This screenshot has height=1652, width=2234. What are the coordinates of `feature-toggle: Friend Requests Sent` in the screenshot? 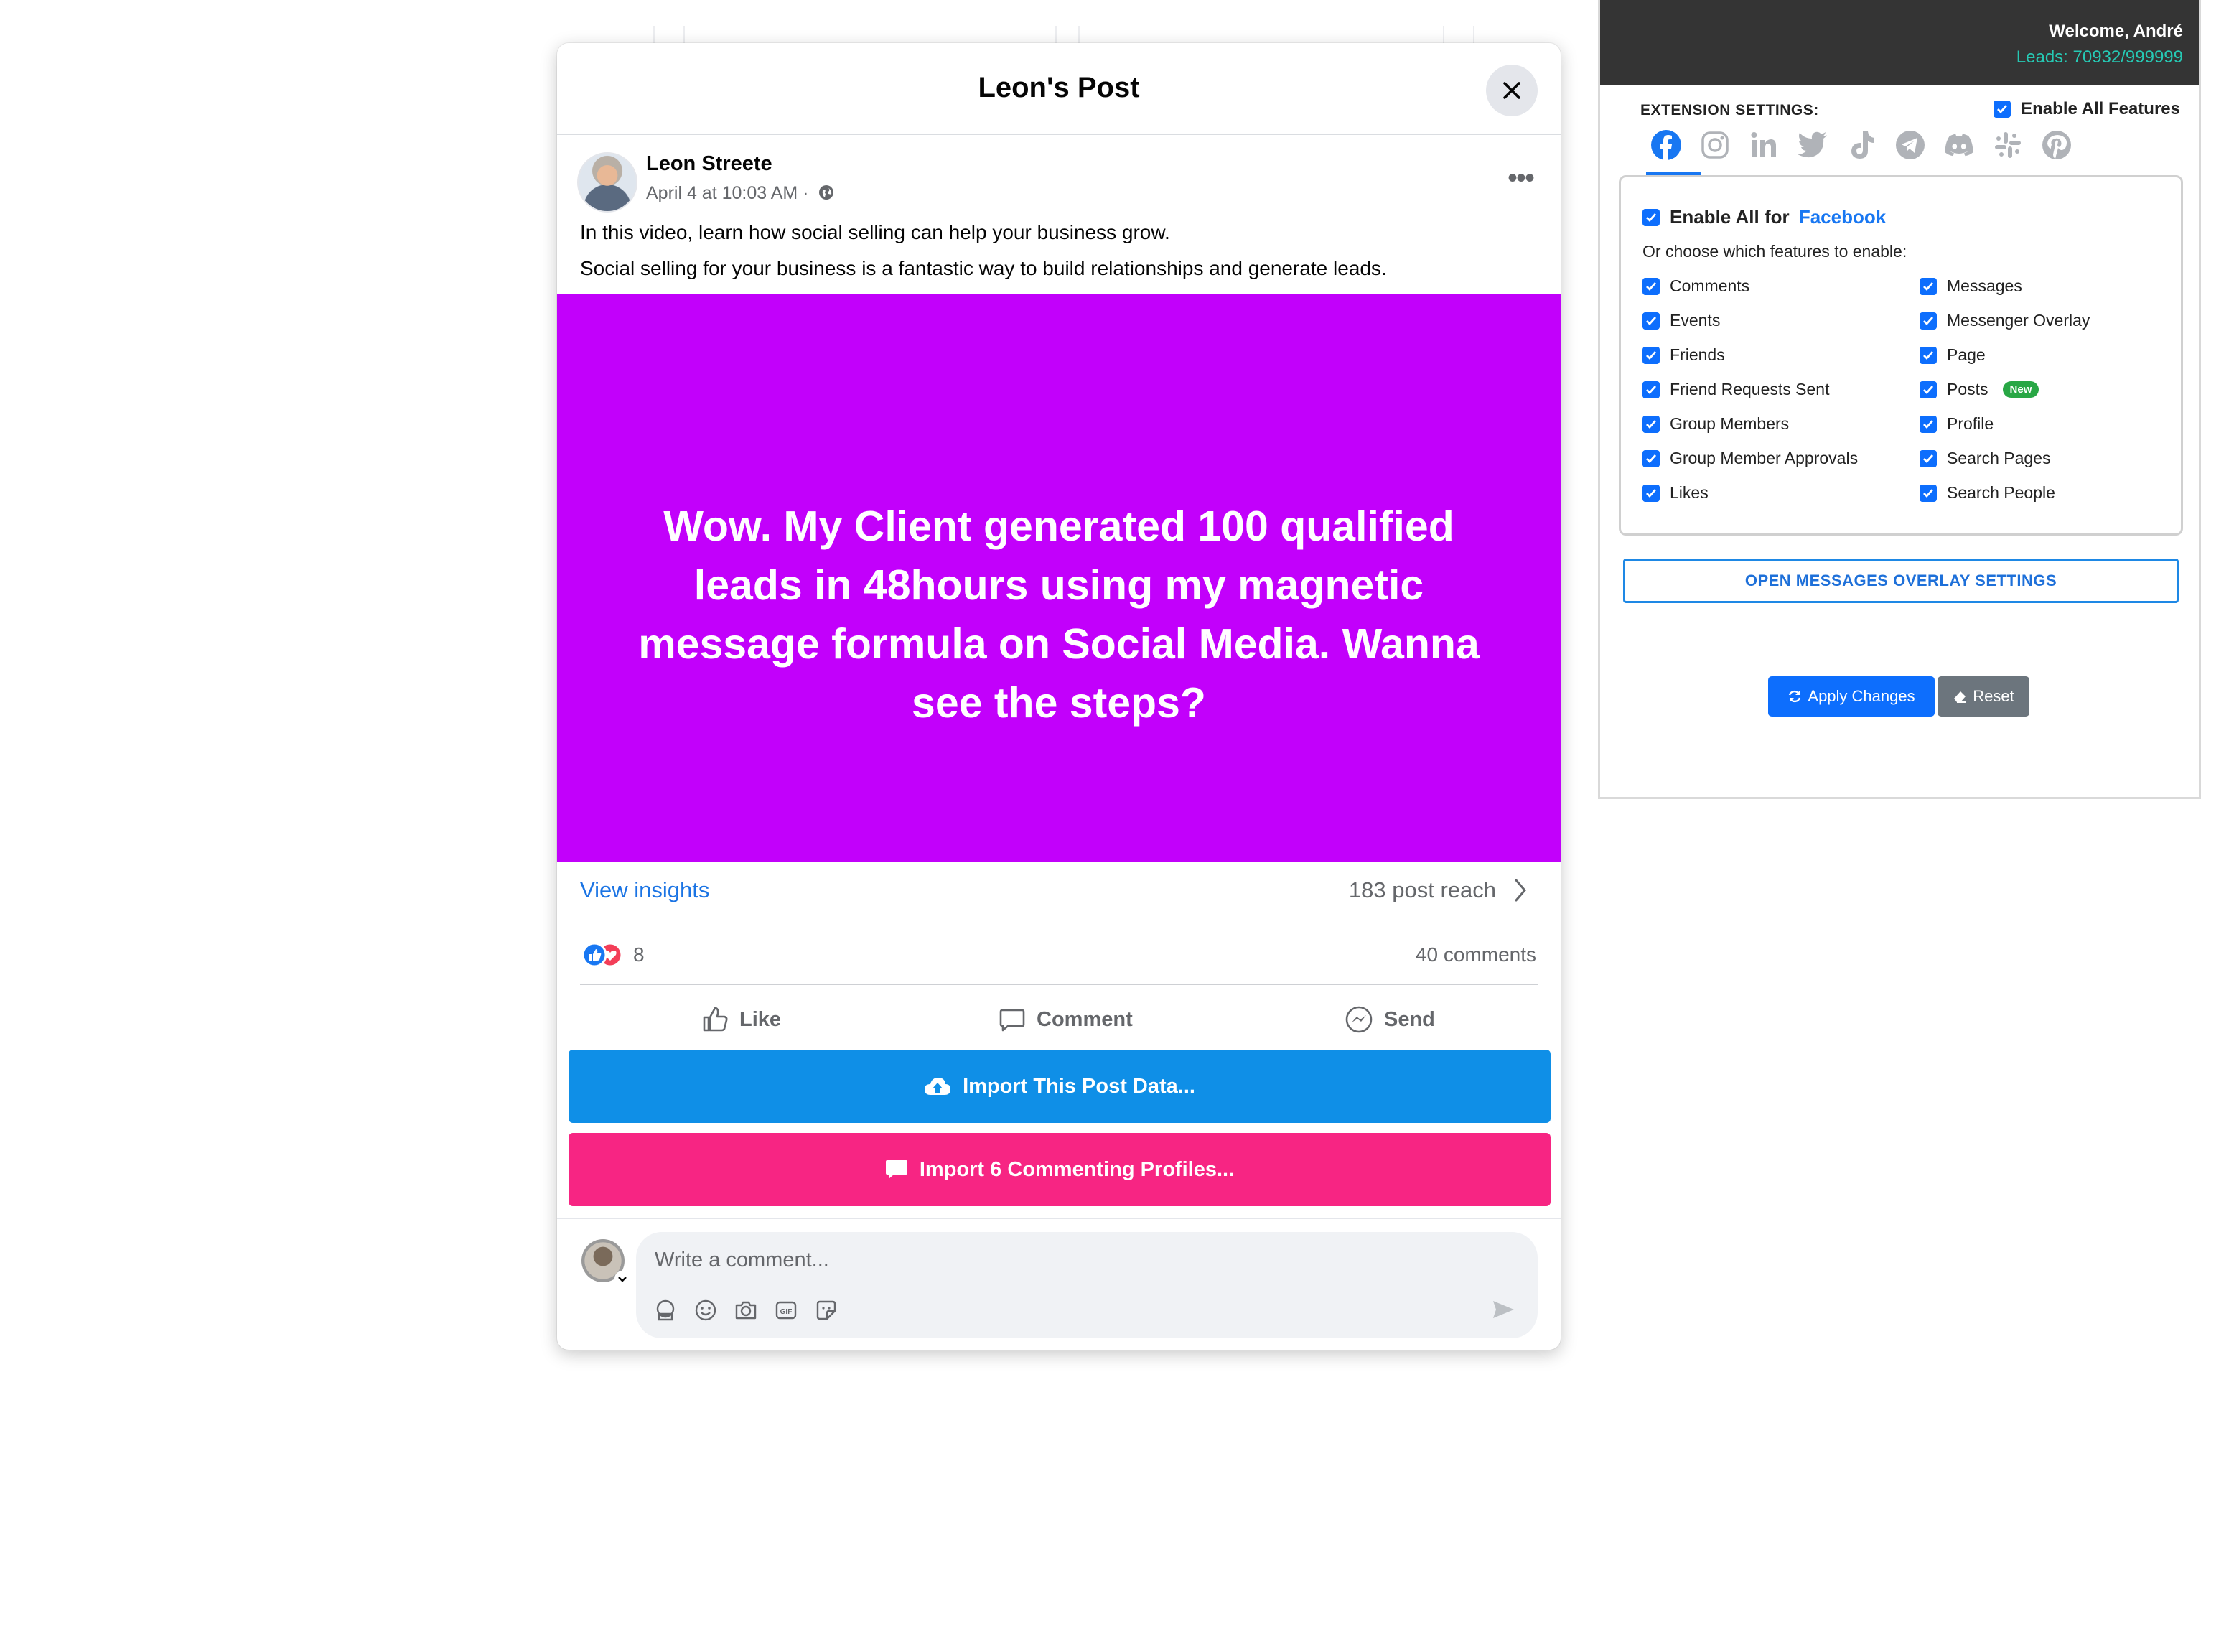 It's located at (1735, 389).